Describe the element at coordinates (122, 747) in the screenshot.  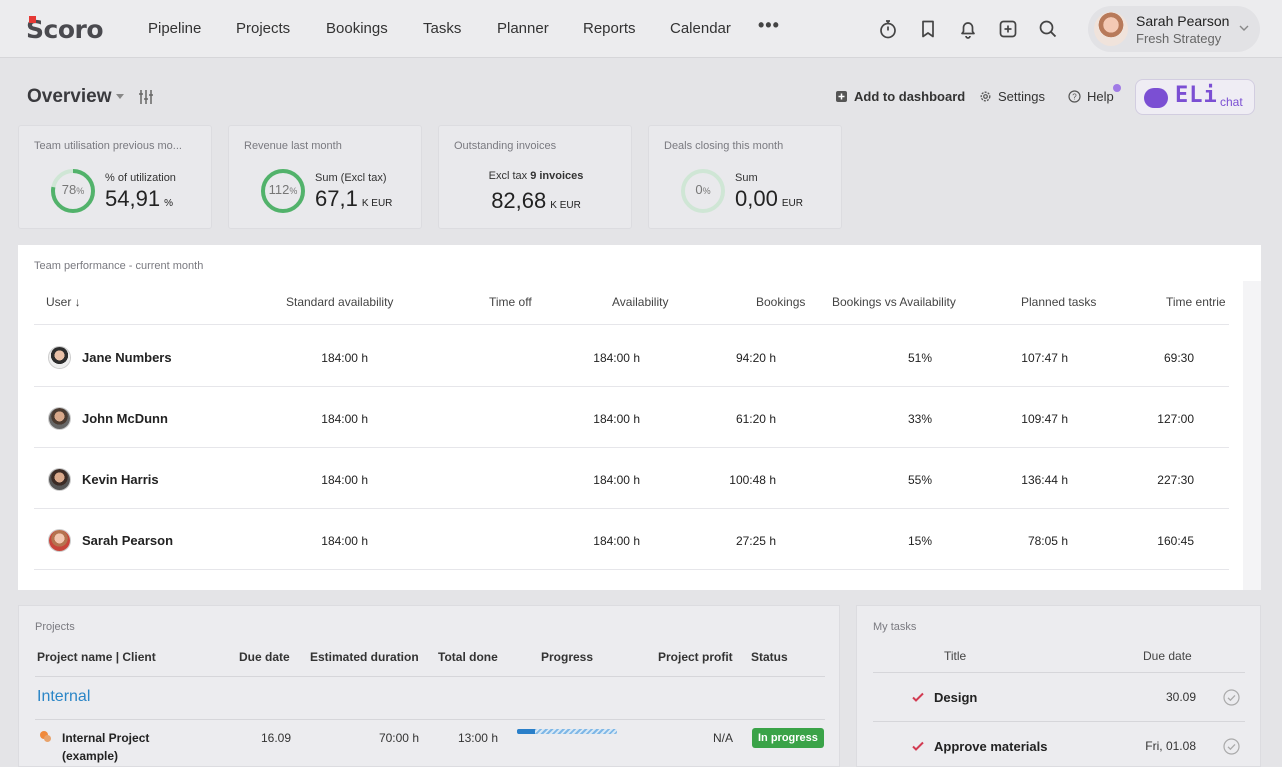
I see `project-name: Internal Project (example)` at that location.